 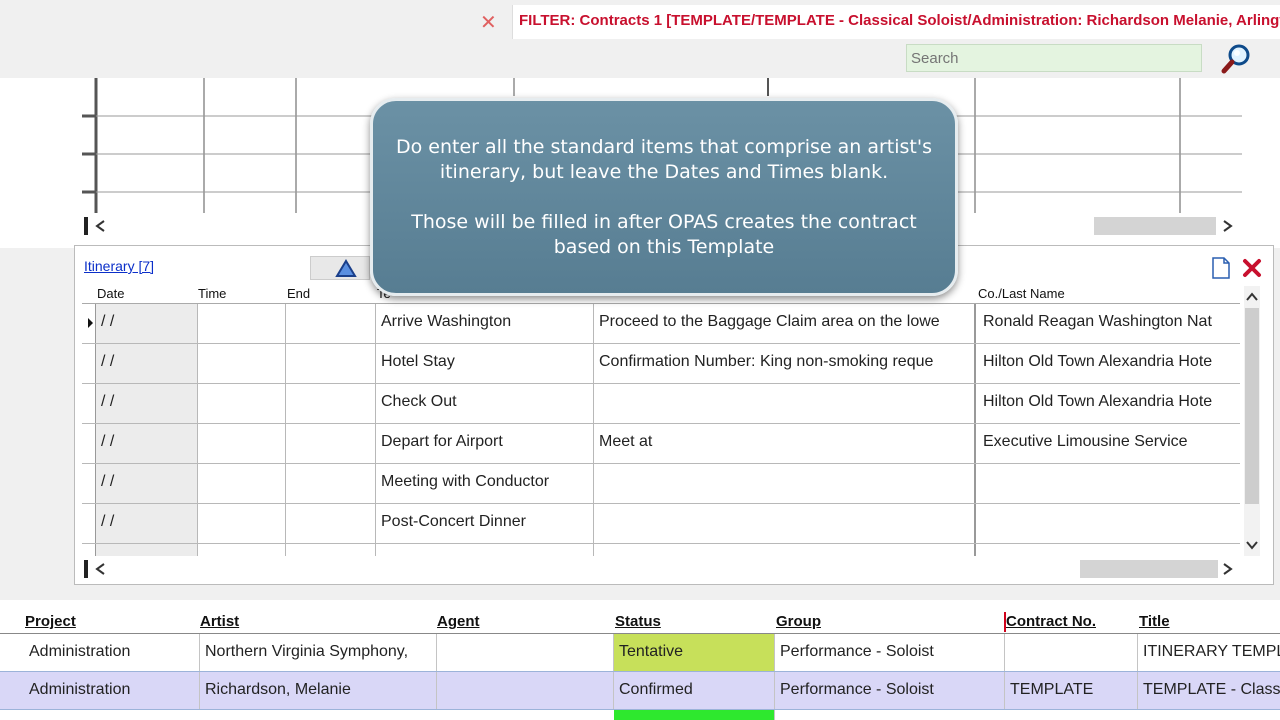 I want to click on tab-itinerary: Itinerary [7], so click(x=119, y=266).